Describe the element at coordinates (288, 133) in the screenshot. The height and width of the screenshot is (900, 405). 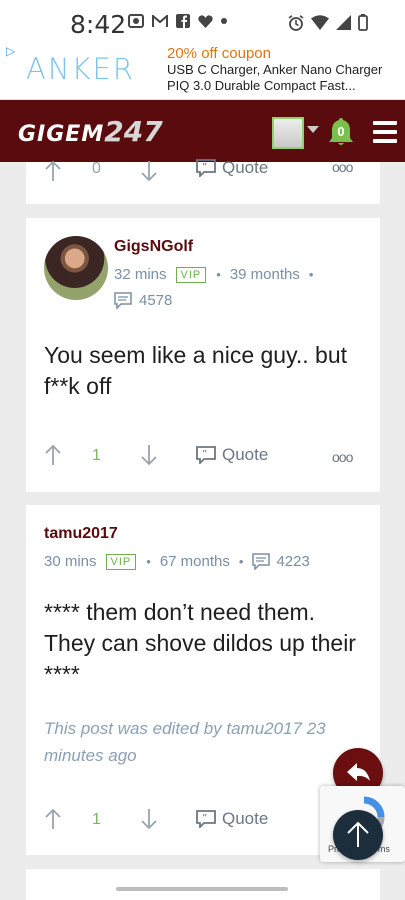
I see `user-avatar-button` at that location.